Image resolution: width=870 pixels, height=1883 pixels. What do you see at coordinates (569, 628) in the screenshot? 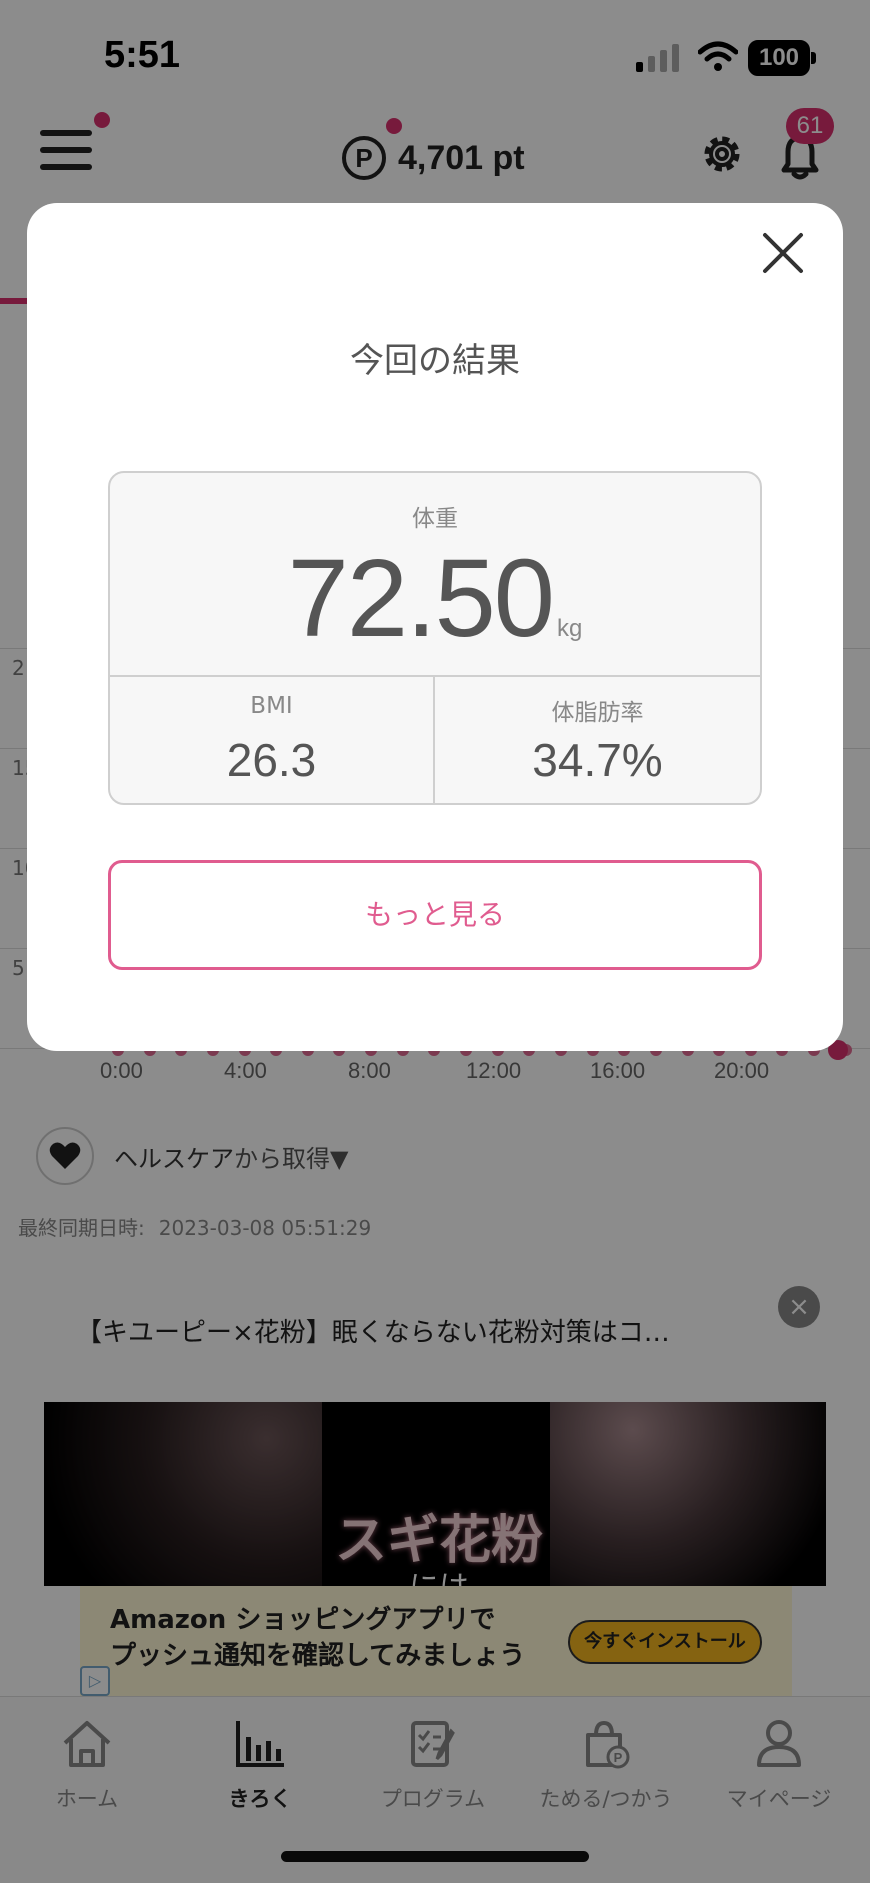
I see `weight-unit: kg` at bounding box center [569, 628].